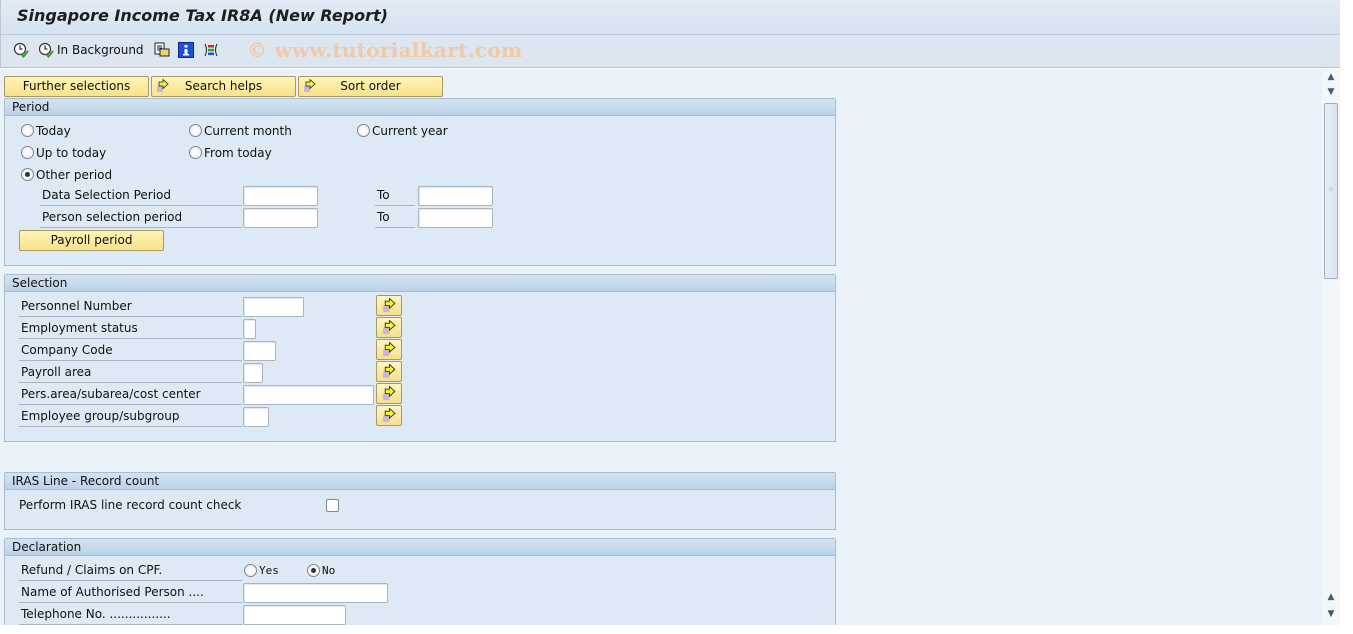  I want to click on person-selection-period-label: Person selection period, so click(141, 217).